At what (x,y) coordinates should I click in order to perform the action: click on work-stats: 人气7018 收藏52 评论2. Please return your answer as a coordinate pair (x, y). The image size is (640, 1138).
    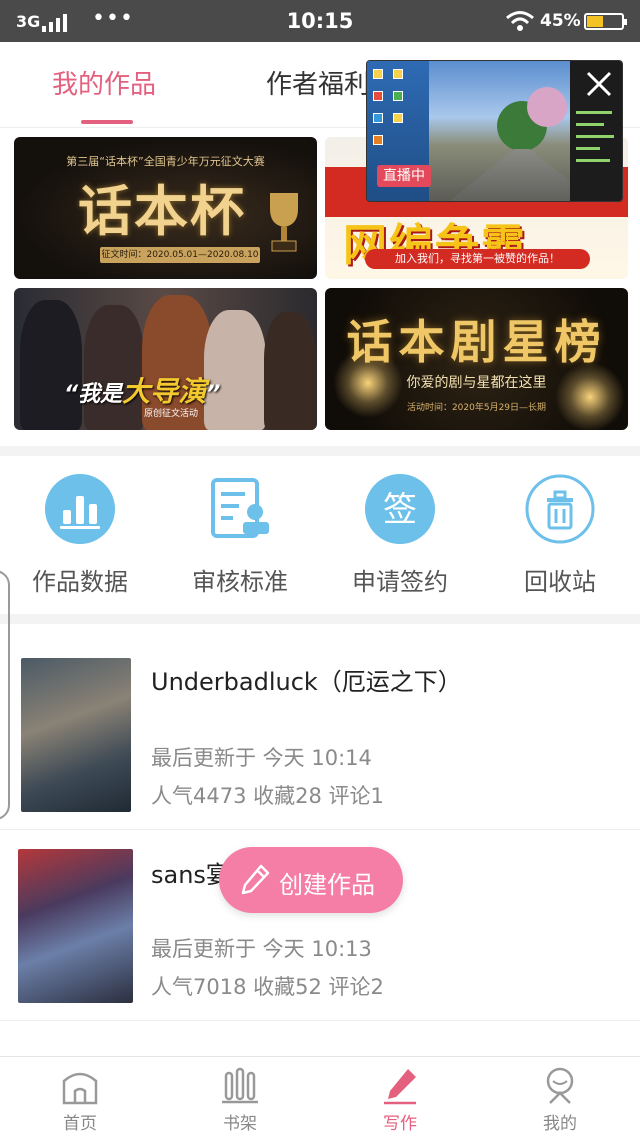
    Looking at the image, I should click on (267, 987).